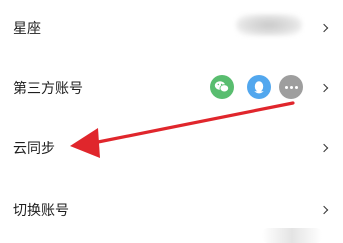  Describe the element at coordinates (259, 87) in the screenshot. I see `qq-icon` at that location.